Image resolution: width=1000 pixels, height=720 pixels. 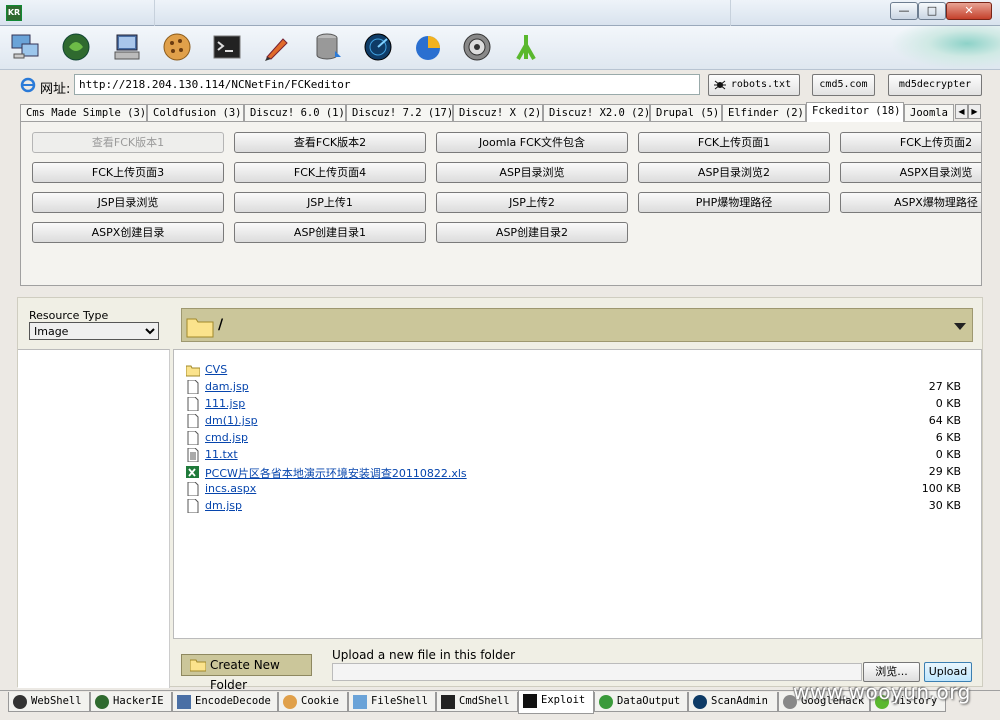 What do you see at coordinates (573, 472) in the screenshot?
I see `file-row: PCCW片区各省本地演示环境安装调查20110822.xls 29 KB` at bounding box center [573, 472].